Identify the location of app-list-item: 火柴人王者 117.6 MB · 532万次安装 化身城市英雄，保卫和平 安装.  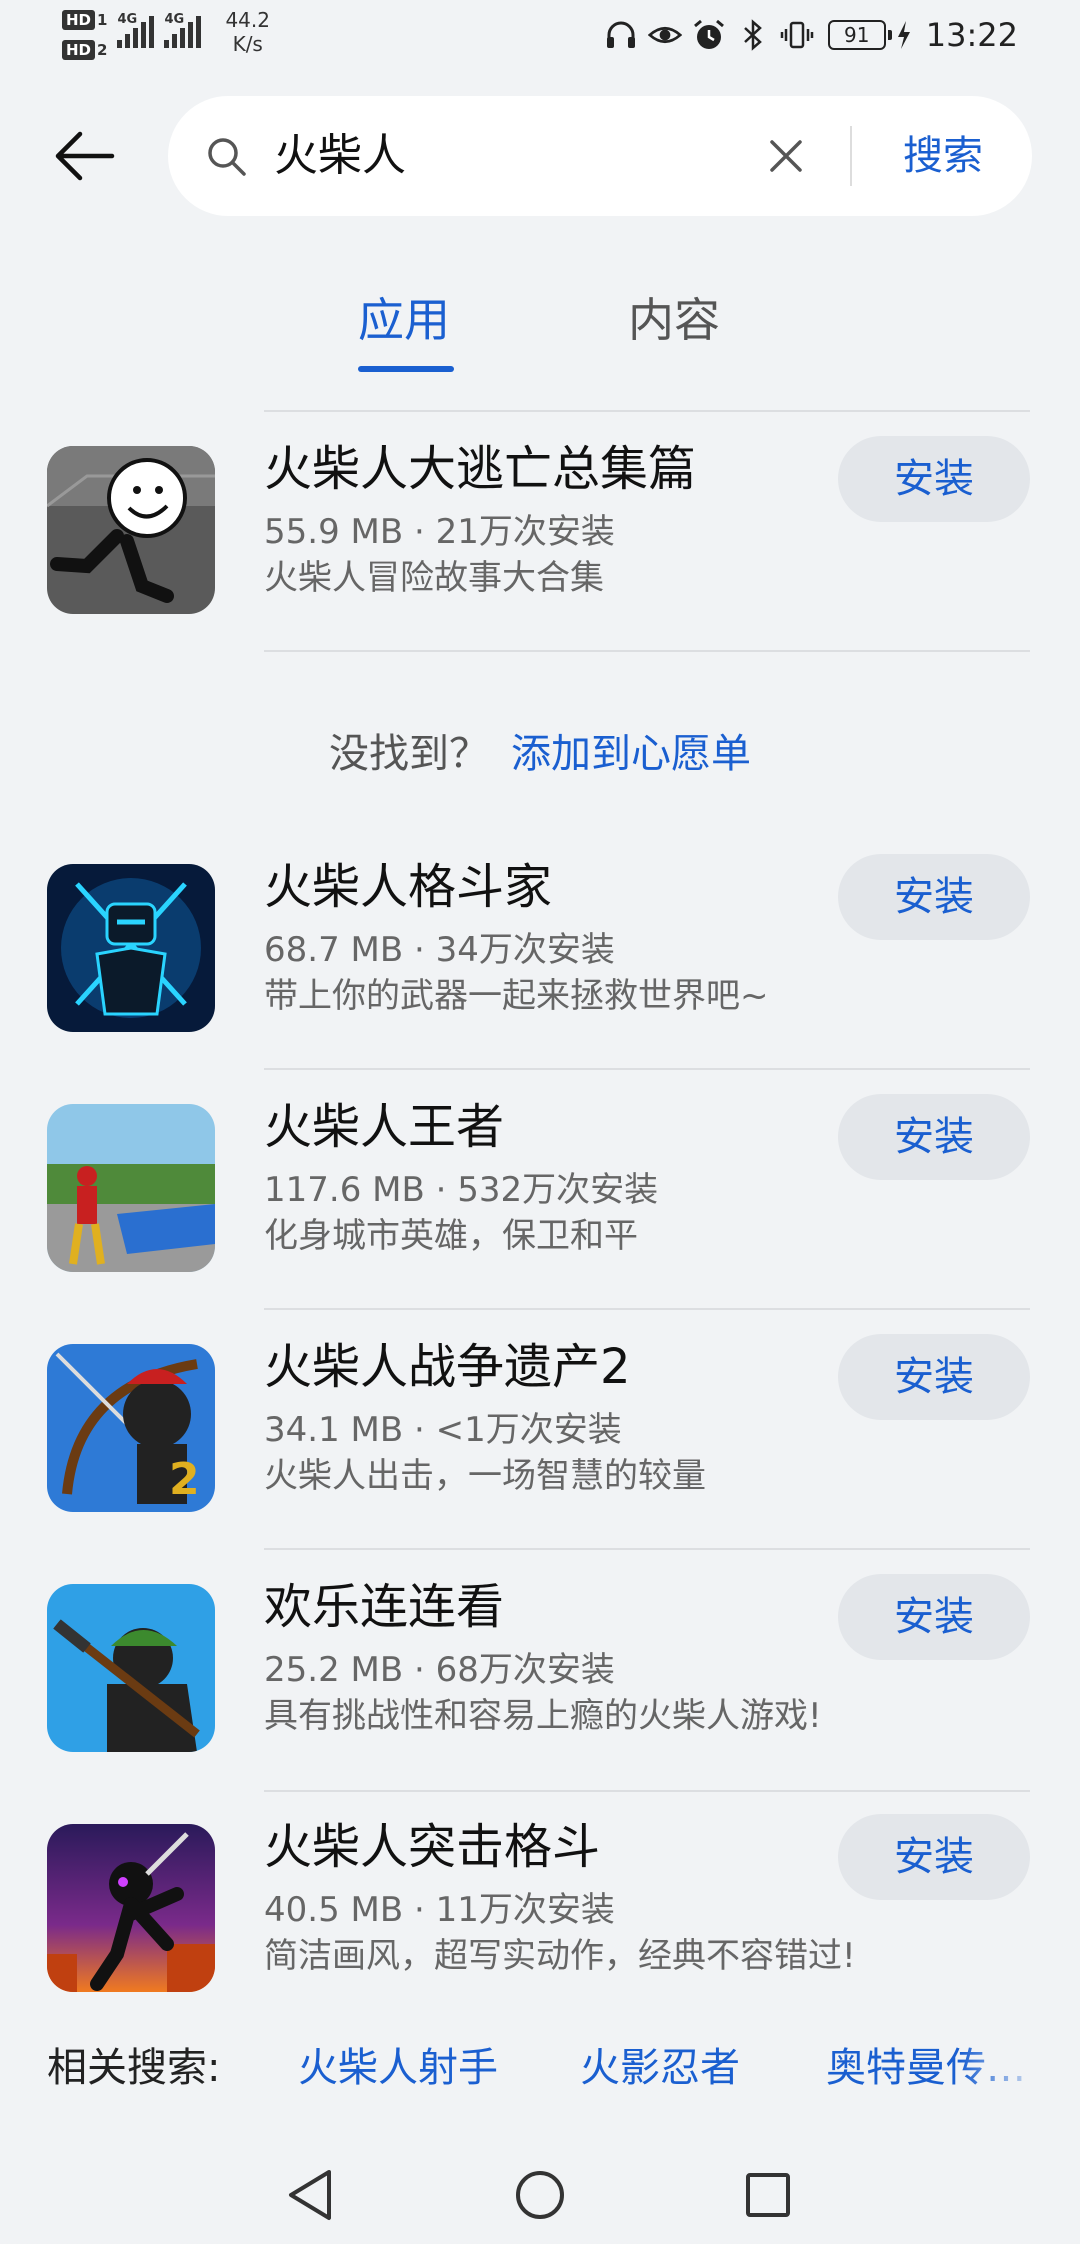
(540, 1187).